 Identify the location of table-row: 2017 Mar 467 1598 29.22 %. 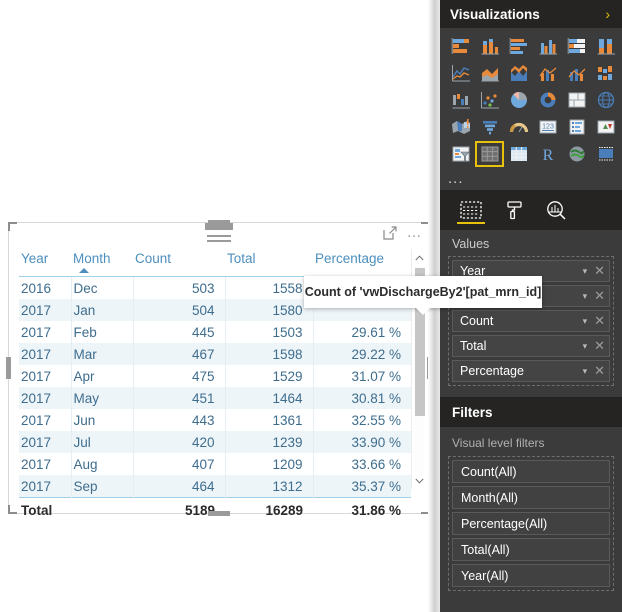
(215, 354).